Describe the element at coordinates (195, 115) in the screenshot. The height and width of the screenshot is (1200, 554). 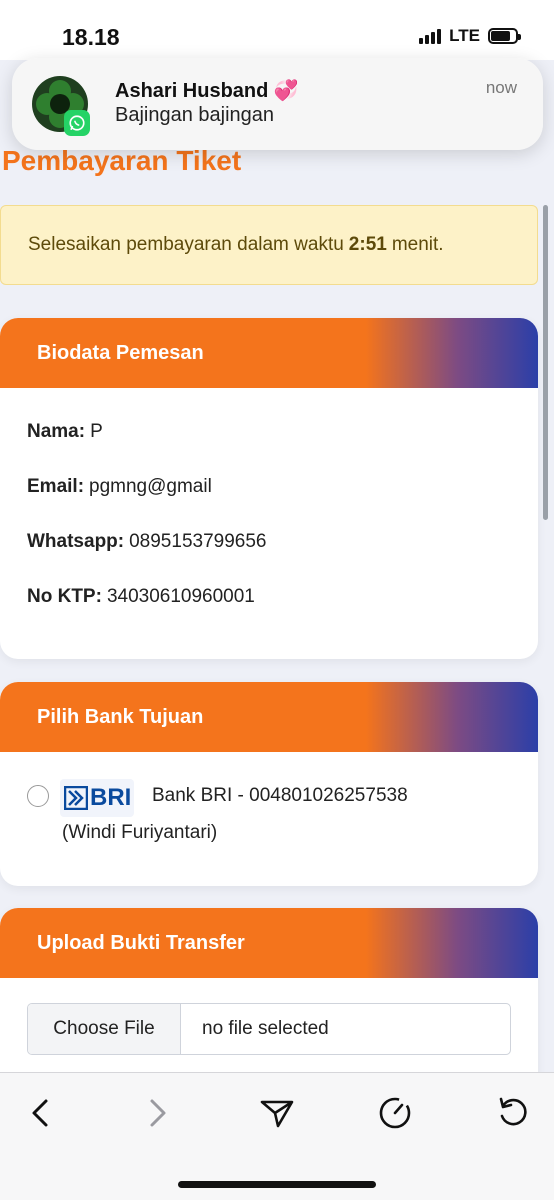
I see `notification-message: Bajingan bajingan` at that location.